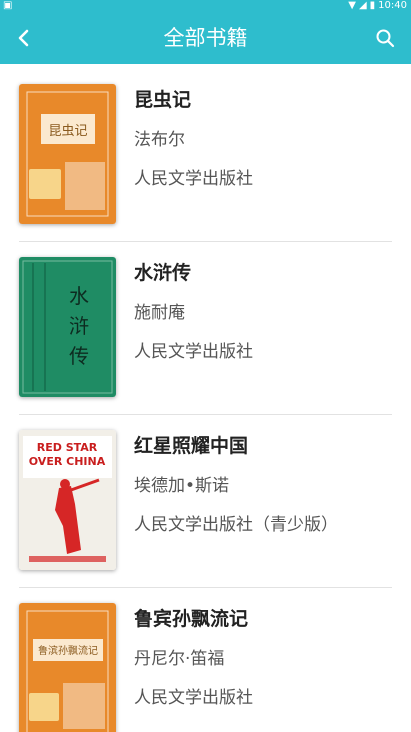 The width and height of the screenshot is (411, 732). What do you see at coordinates (159, 313) in the screenshot?
I see `book-author: 施耐庵` at bounding box center [159, 313].